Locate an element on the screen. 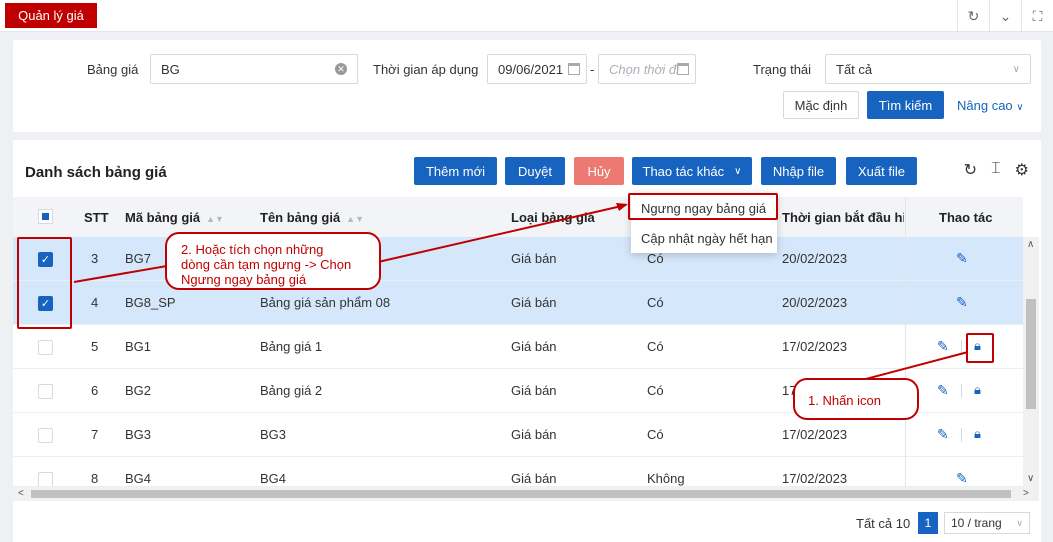  cell-code: BG2 is located at coordinates (138, 390).